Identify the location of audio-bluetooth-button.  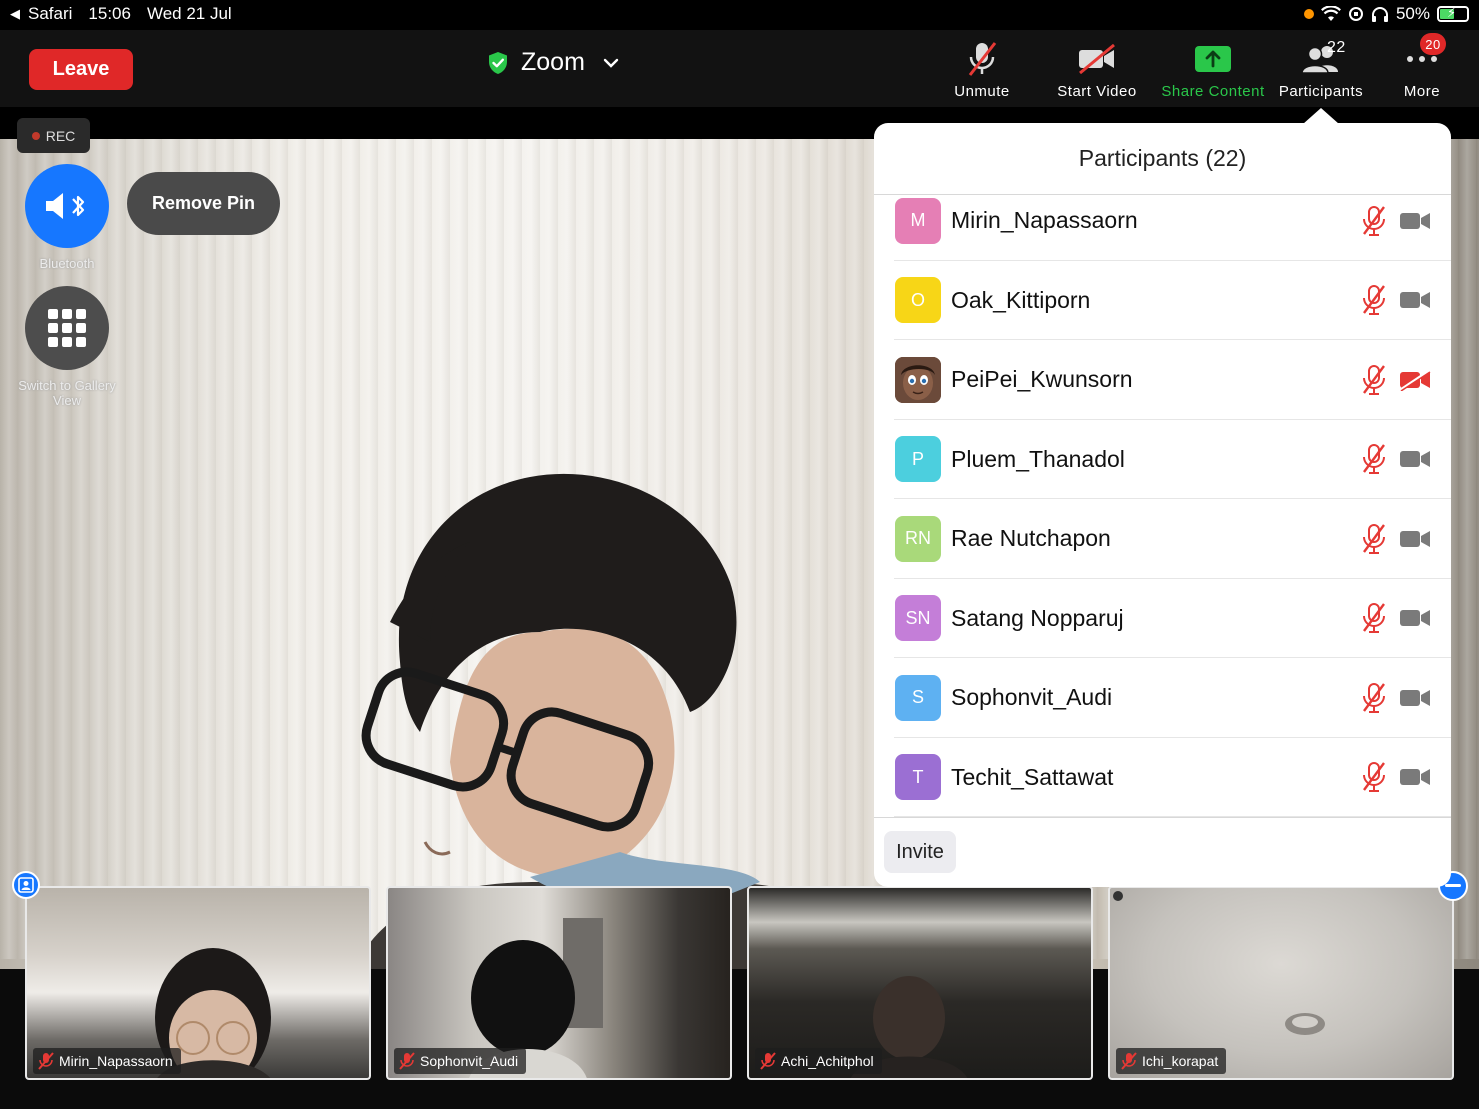
(67, 206).